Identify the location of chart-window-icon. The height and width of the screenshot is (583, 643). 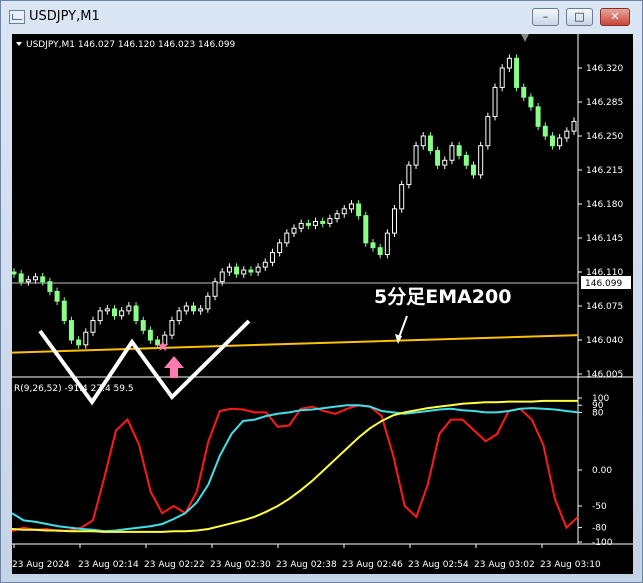
(17, 17).